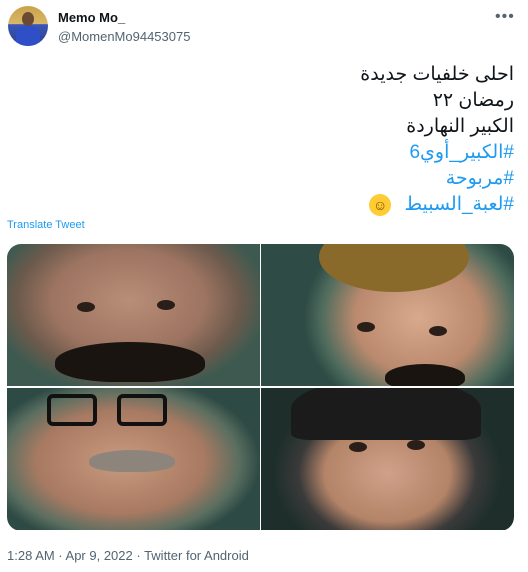  I want to click on author-handle: @MomenMo94453075, so click(124, 36).